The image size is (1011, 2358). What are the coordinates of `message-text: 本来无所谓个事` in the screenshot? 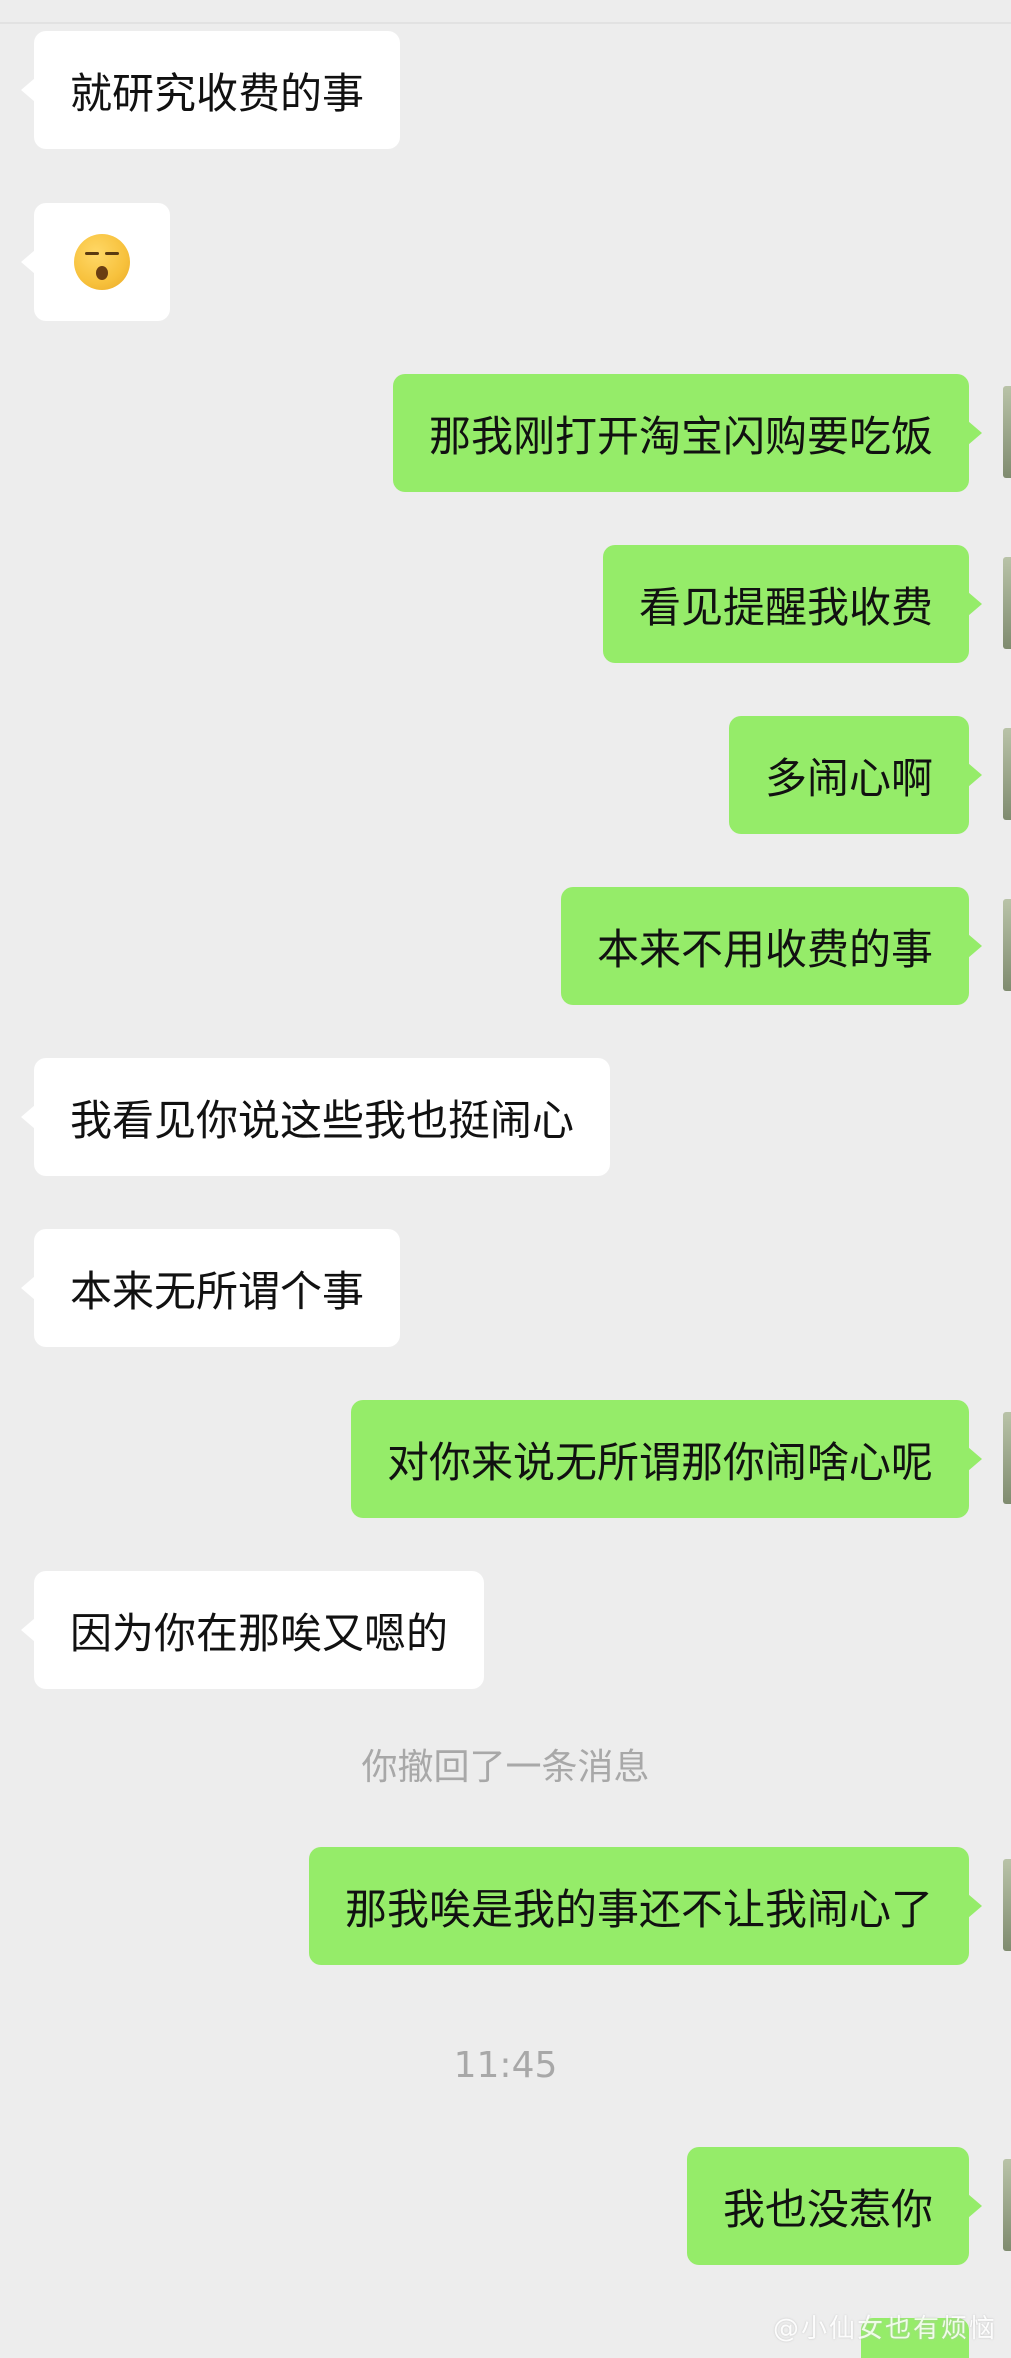 It's located at (217, 1291).